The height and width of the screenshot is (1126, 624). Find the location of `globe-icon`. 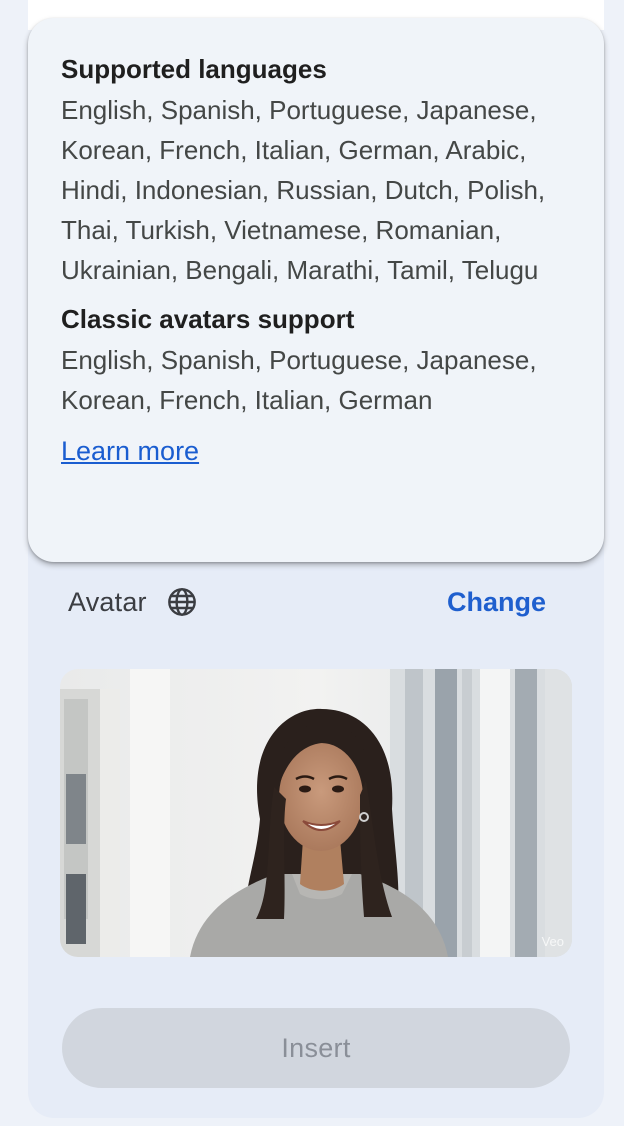

globe-icon is located at coordinates (182, 602).